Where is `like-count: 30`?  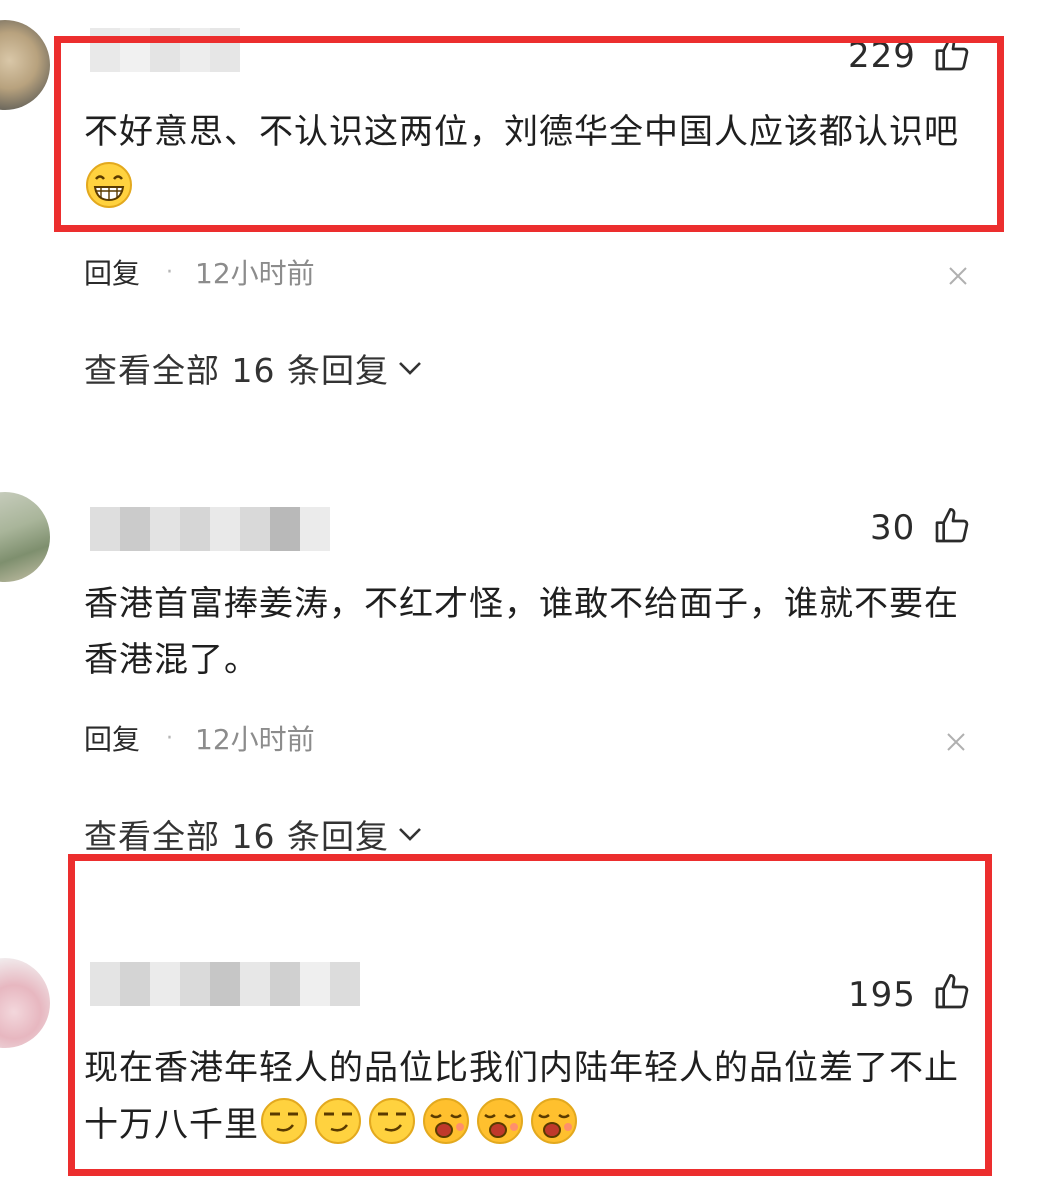
like-count: 30 is located at coordinates (893, 528).